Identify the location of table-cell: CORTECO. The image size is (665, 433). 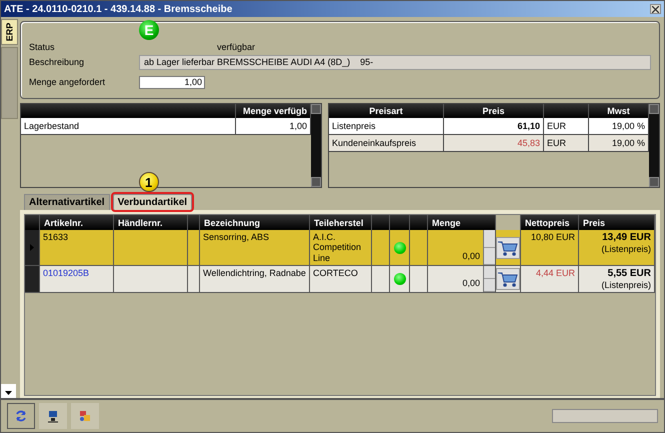
(341, 279).